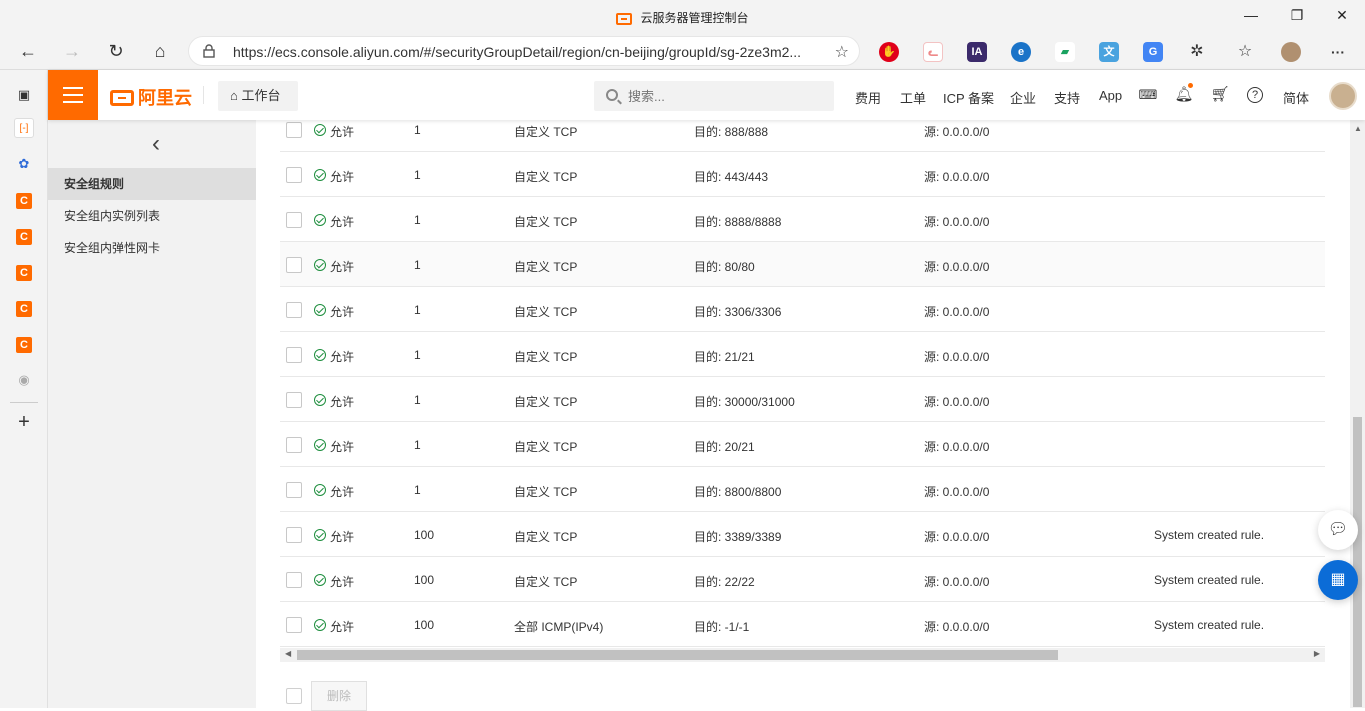  I want to click on tab-actions-icon: ▣, so click(24, 95).